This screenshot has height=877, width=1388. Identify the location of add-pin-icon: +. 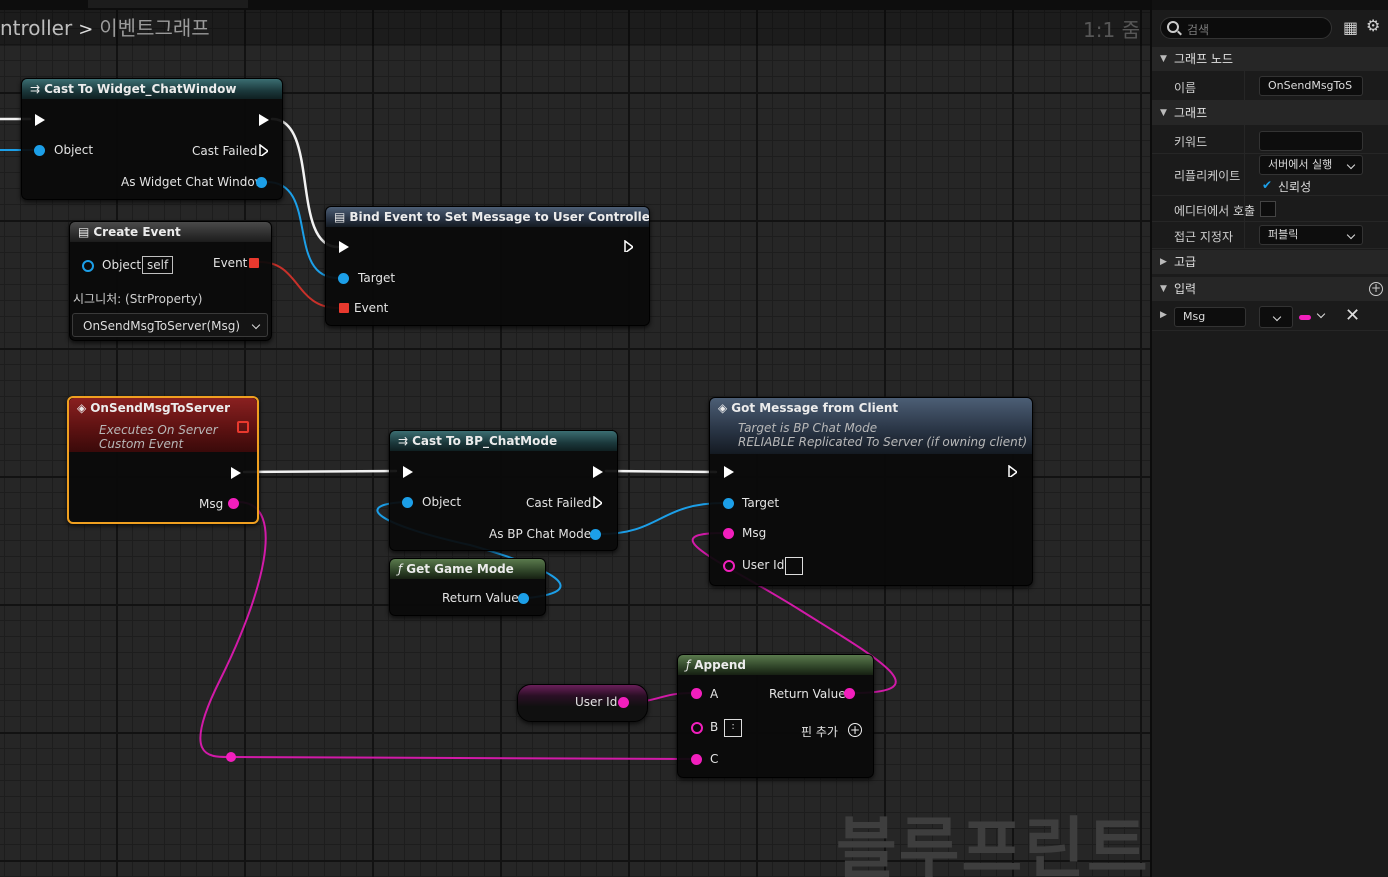
(855, 730).